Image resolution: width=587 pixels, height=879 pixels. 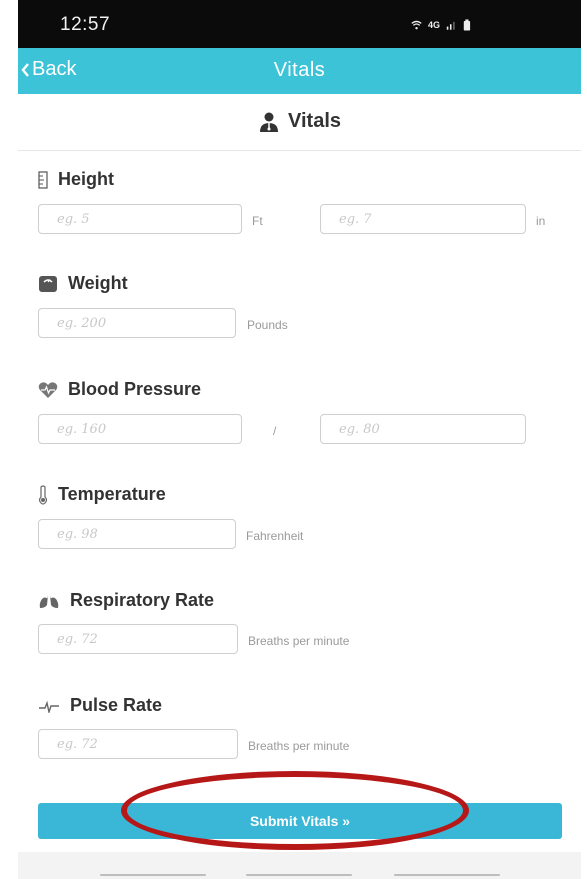 I want to click on pulse-rate-unit: Breaths per minute, so click(x=299, y=746).